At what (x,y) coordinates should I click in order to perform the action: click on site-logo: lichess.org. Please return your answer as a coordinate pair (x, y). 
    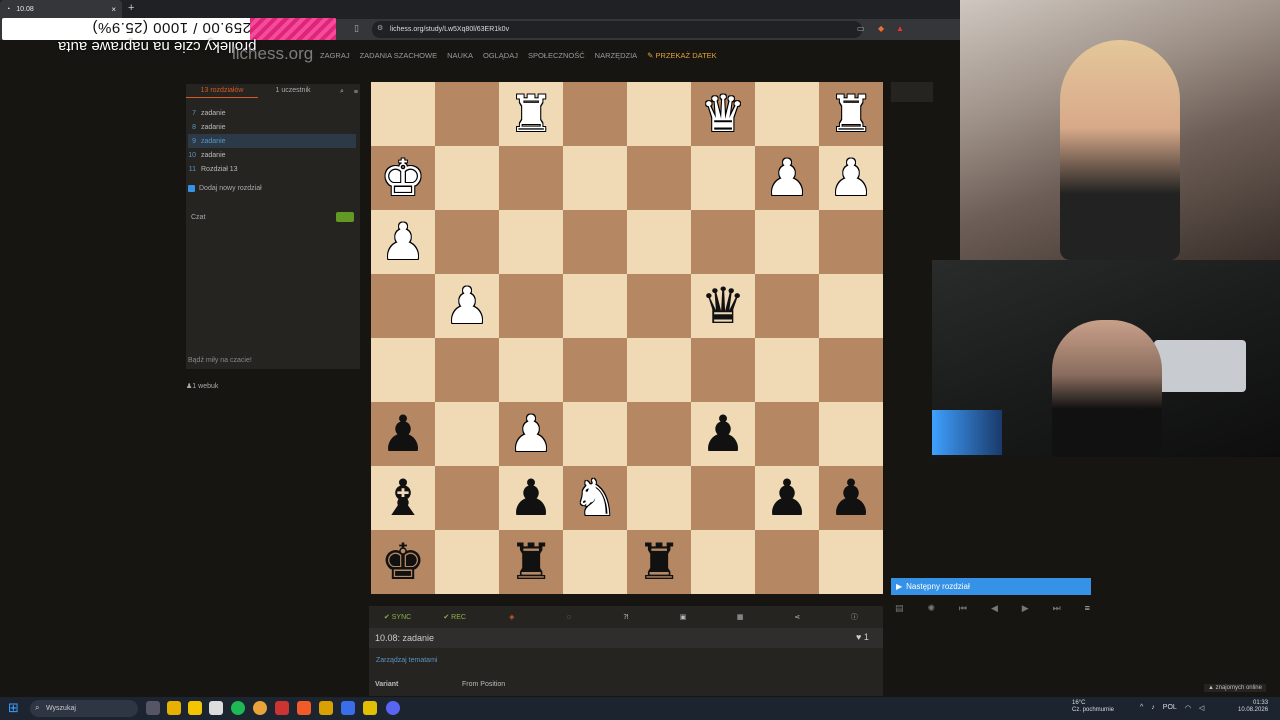
    Looking at the image, I should click on (272, 54).